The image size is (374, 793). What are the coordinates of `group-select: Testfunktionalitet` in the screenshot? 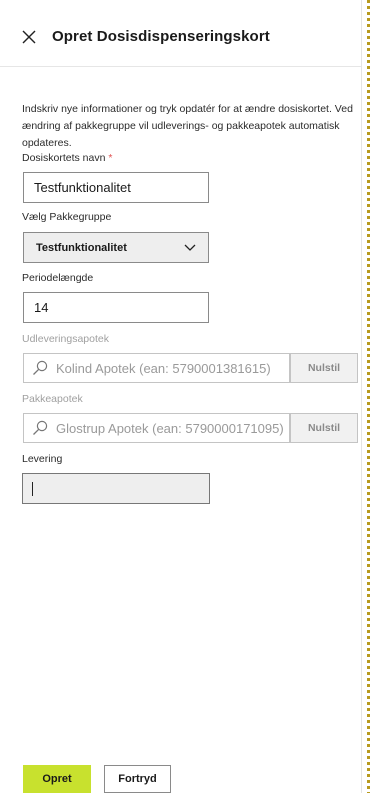 It's located at (116, 247).